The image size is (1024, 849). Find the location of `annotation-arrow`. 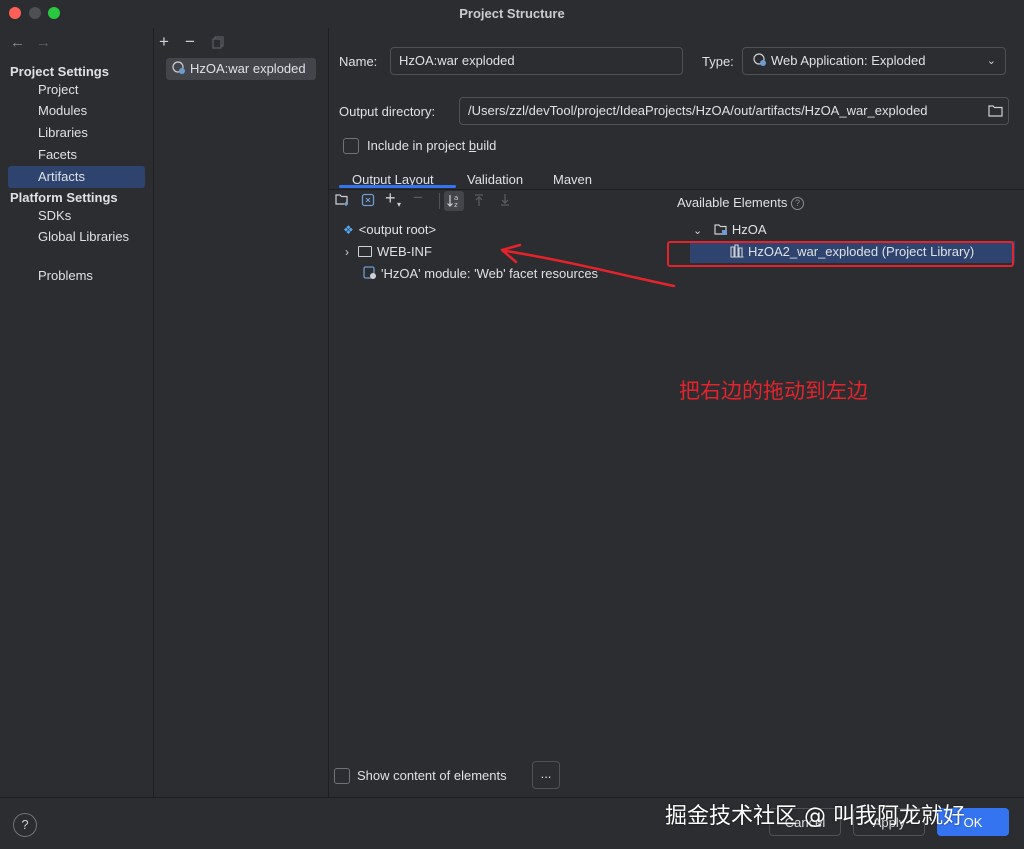

annotation-arrow is located at coordinates (588, 265).